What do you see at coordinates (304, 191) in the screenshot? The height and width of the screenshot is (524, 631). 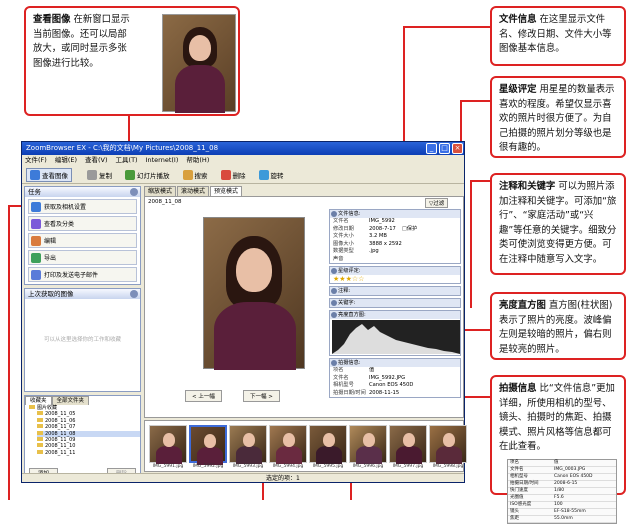 I see `view-mode-tabs: 缩放模式 滚动模式 预览模式` at bounding box center [304, 191].